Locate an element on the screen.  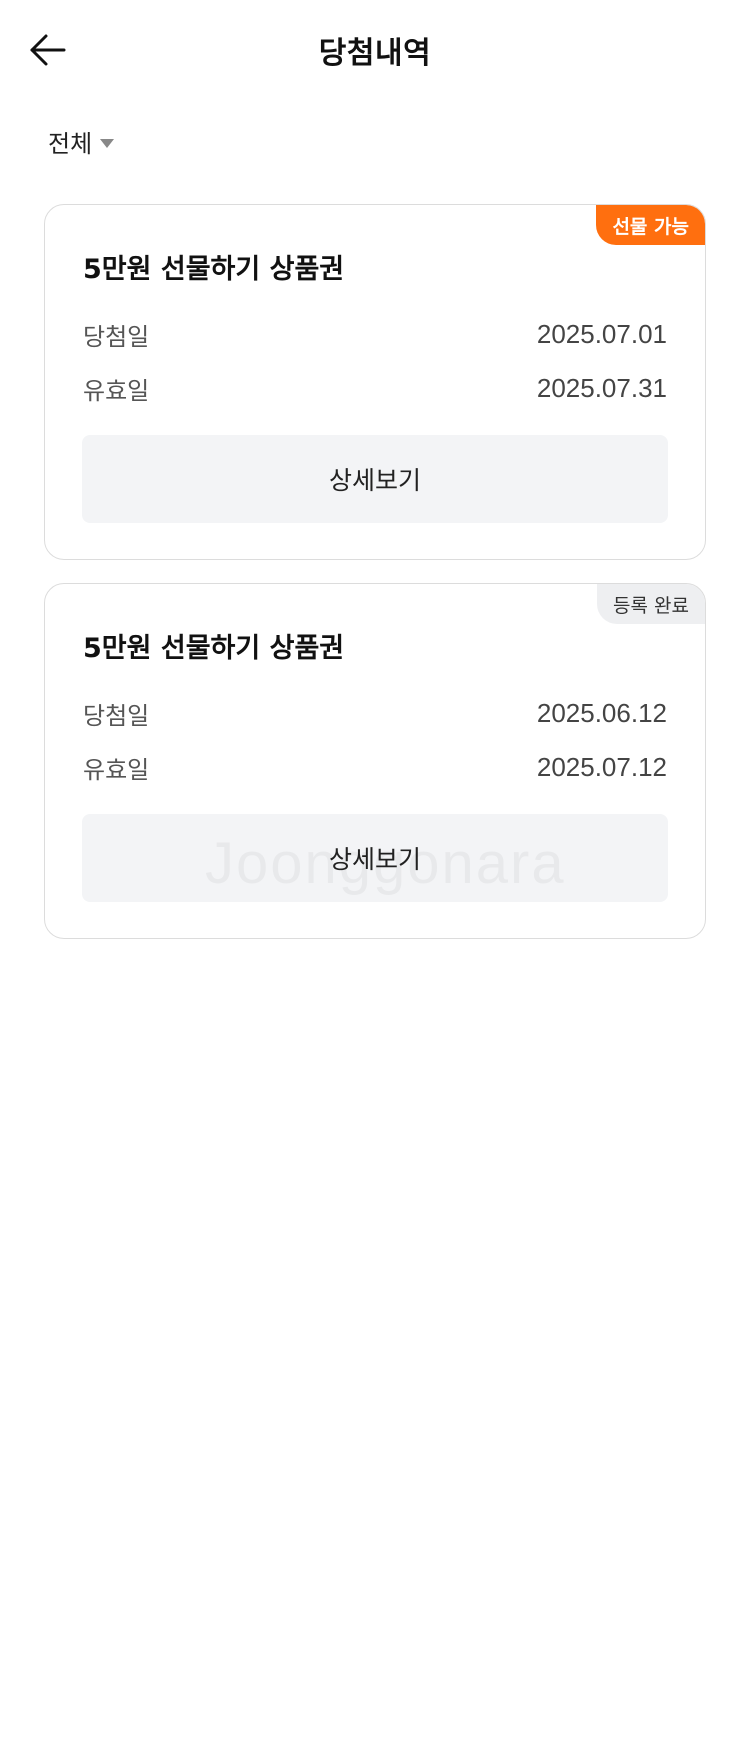
status-badge: 등록 완료 is located at coordinates (651, 604).